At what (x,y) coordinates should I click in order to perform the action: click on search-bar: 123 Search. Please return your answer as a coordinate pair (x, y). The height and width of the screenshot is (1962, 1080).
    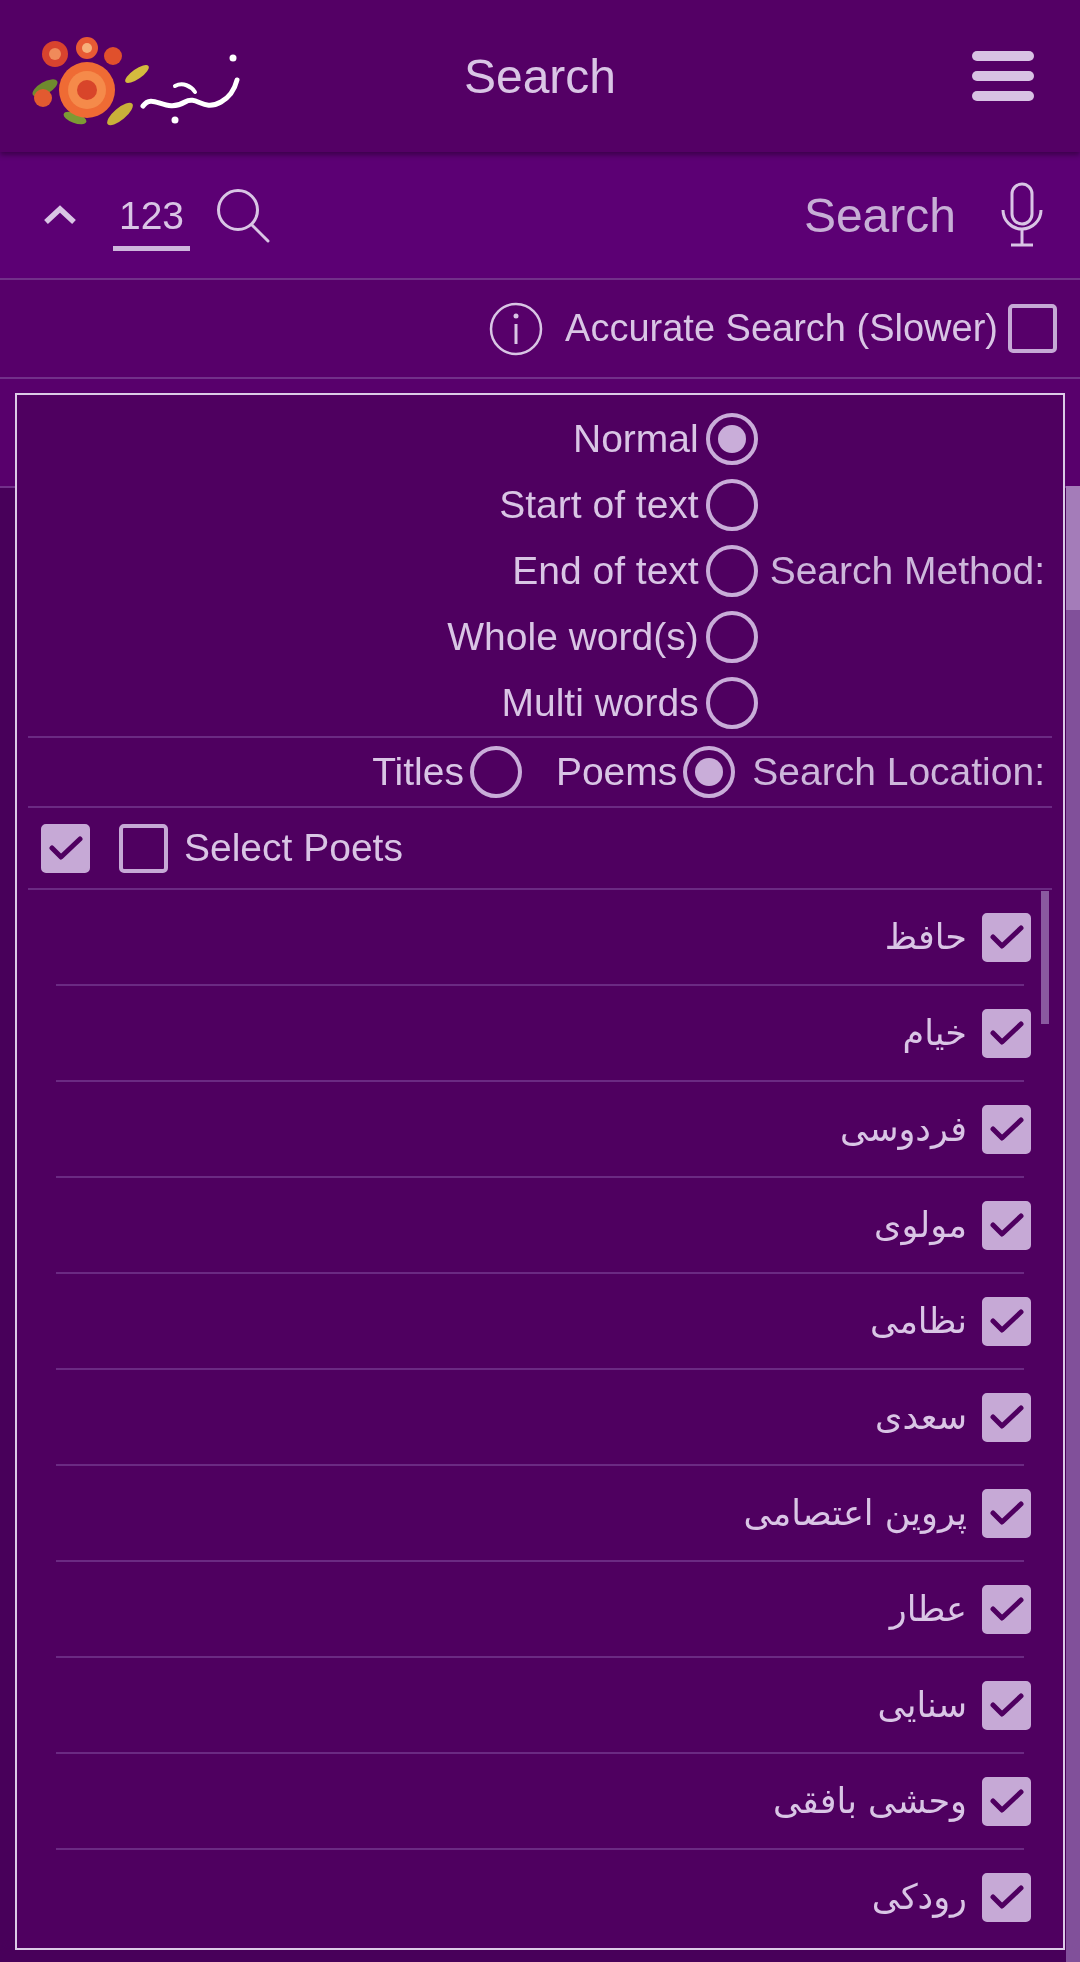
    Looking at the image, I should click on (540, 215).